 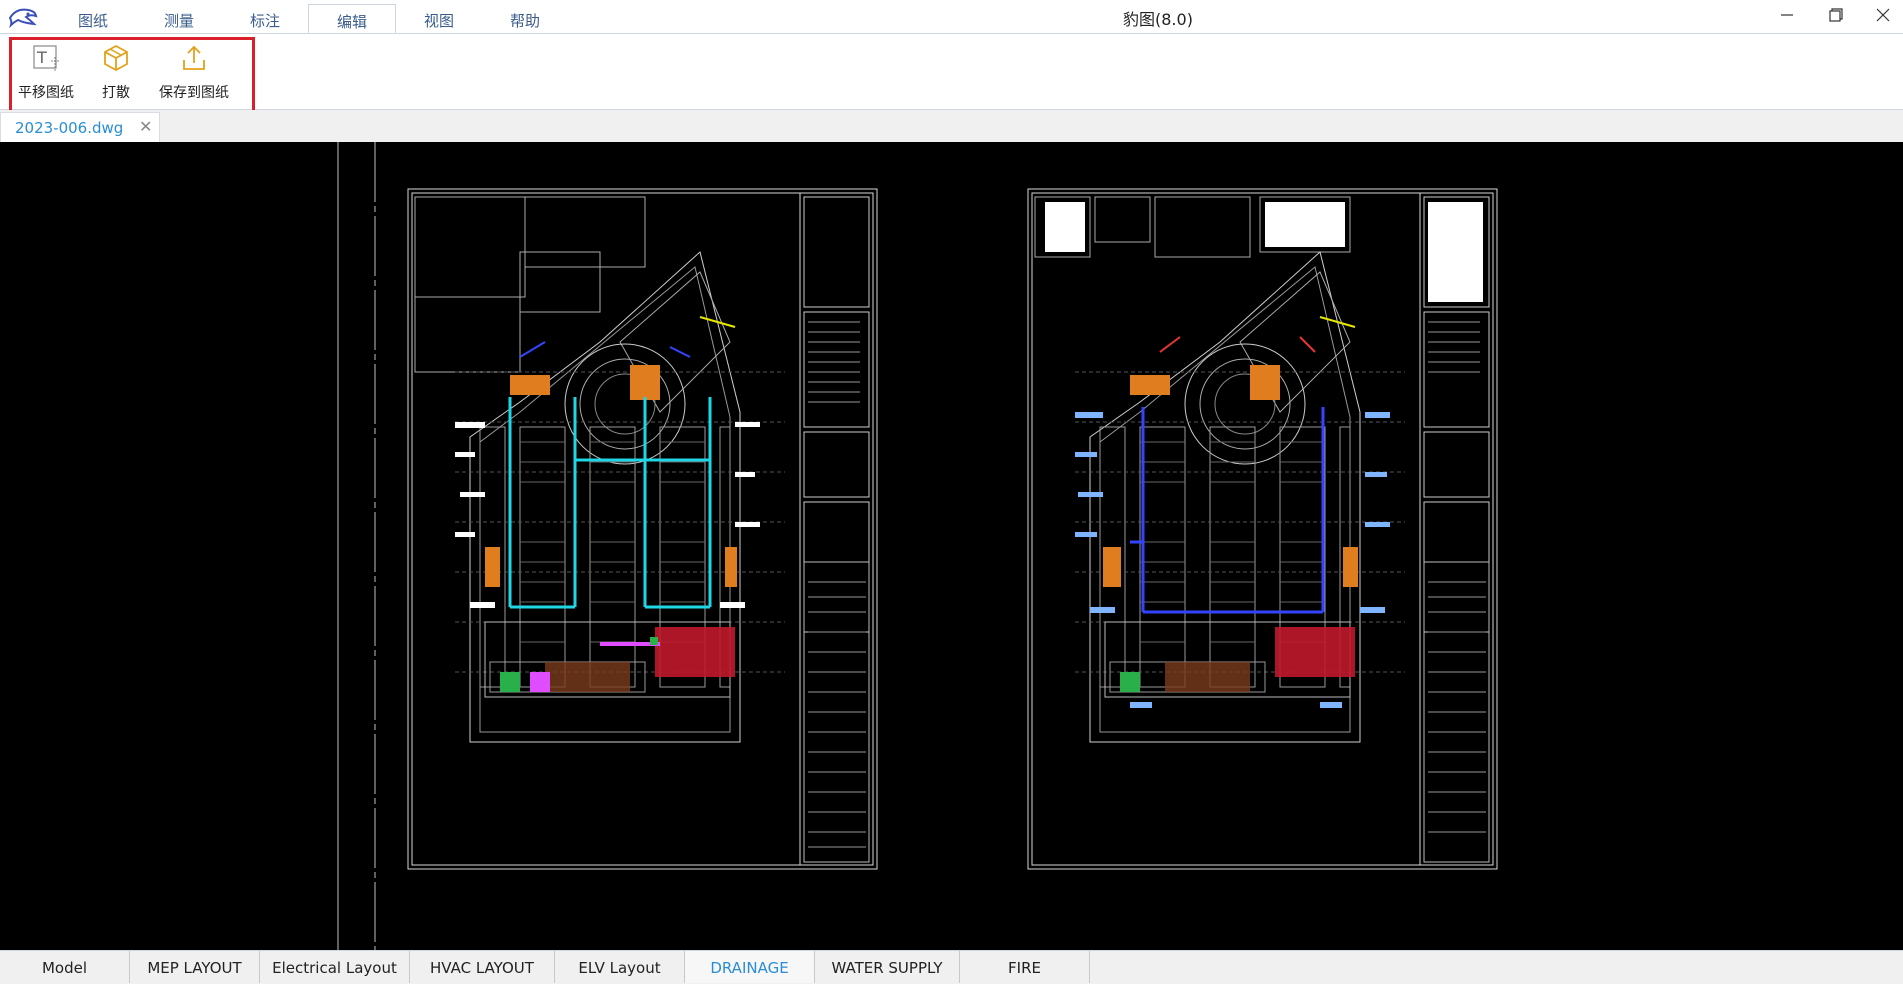 I want to click on ribbon-toolbar: T 平移图纸 打散 保存到图纸, so click(x=951, y=73).